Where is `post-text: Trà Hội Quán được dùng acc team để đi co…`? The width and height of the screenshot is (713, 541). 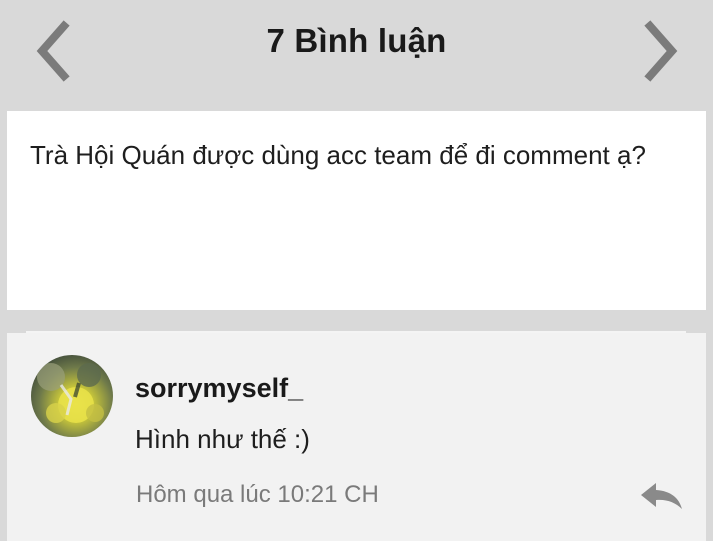 post-text: Trà Hội Quán được dùng acc team để đi co… is located at coordinates (338, 155).